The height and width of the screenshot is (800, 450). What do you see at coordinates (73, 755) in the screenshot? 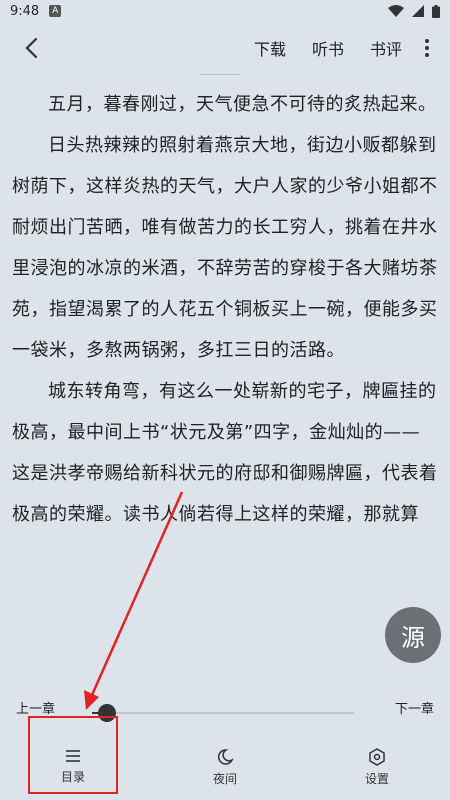
I see `annotation-highlight-box` at bounding box center [73, 755].